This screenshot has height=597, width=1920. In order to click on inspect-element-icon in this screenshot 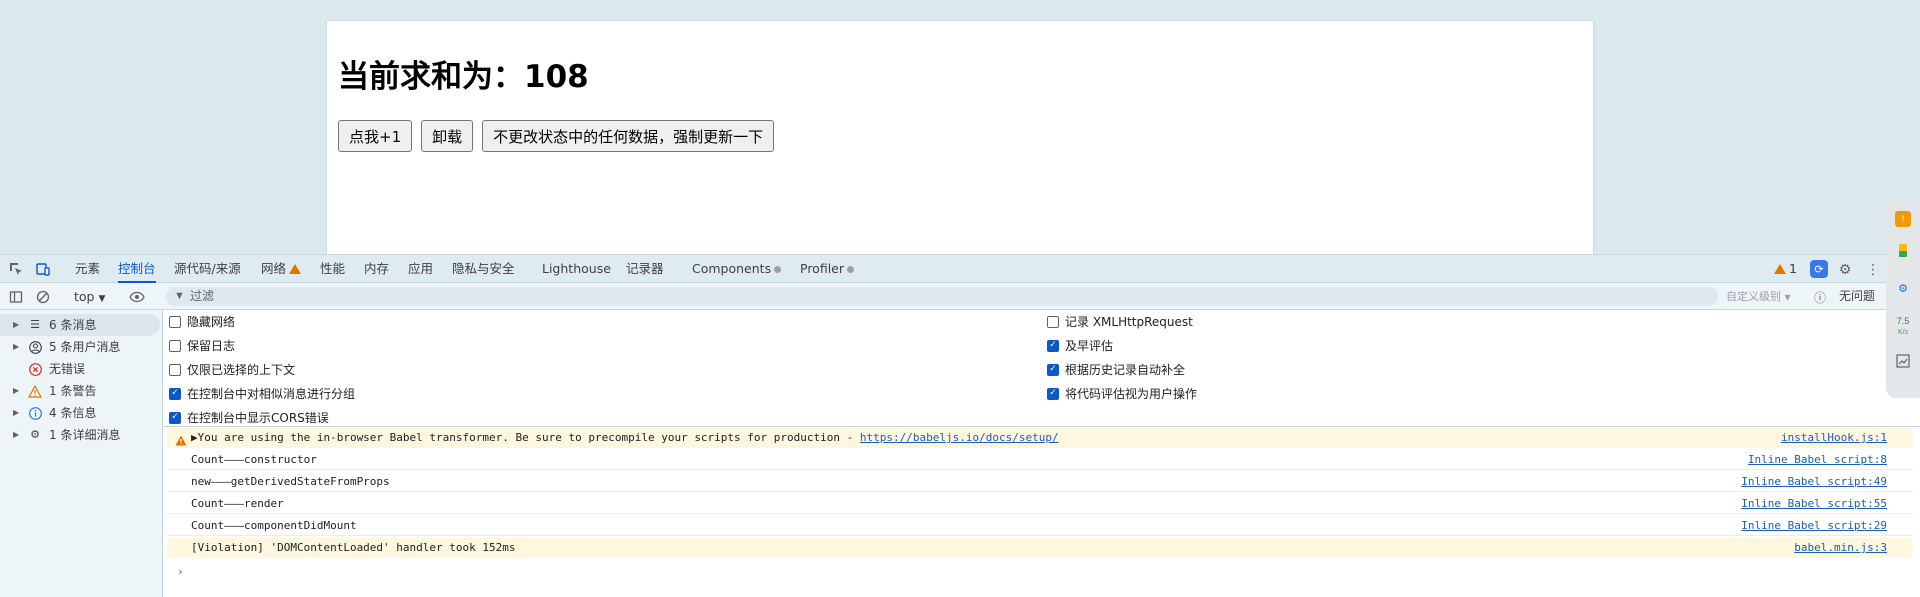, I will do `click(16, 269)`.